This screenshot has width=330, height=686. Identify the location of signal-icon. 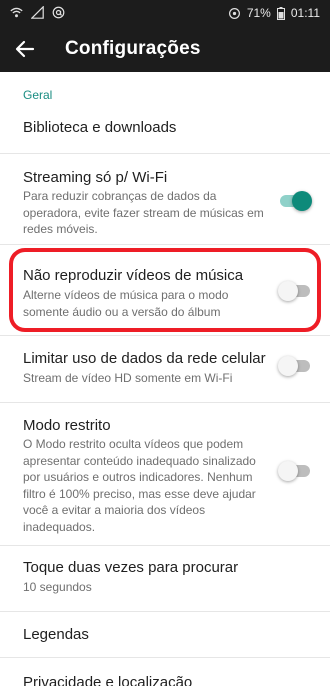
(37, 12).